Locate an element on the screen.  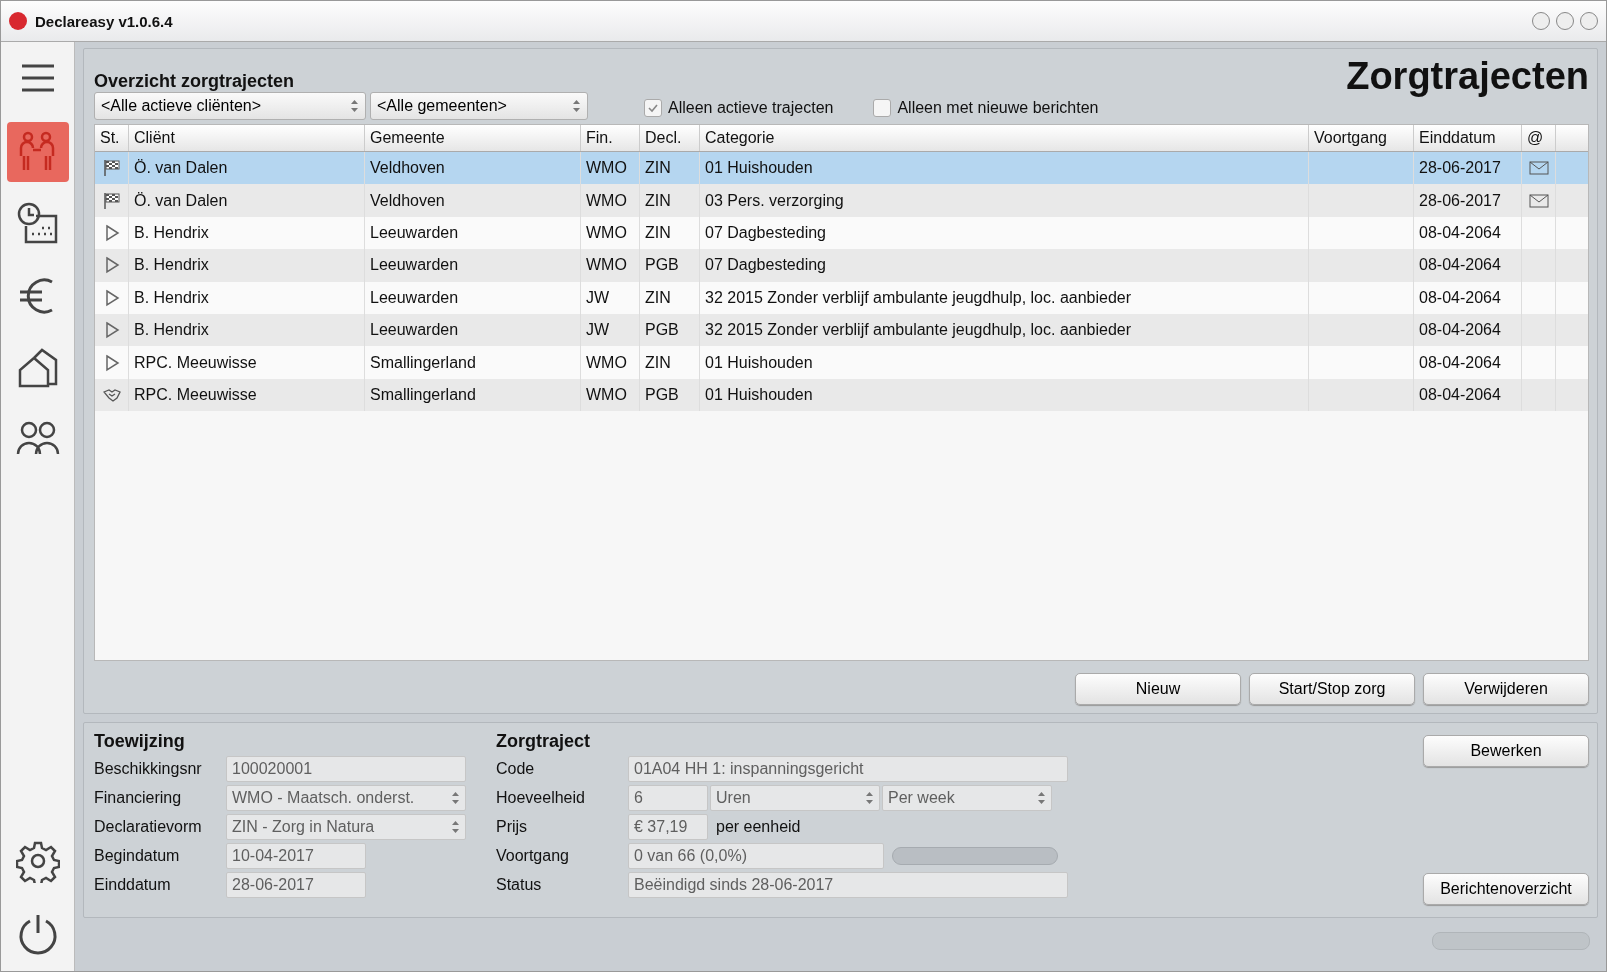
field-label: Prijs is located at coordinates (512, 827).